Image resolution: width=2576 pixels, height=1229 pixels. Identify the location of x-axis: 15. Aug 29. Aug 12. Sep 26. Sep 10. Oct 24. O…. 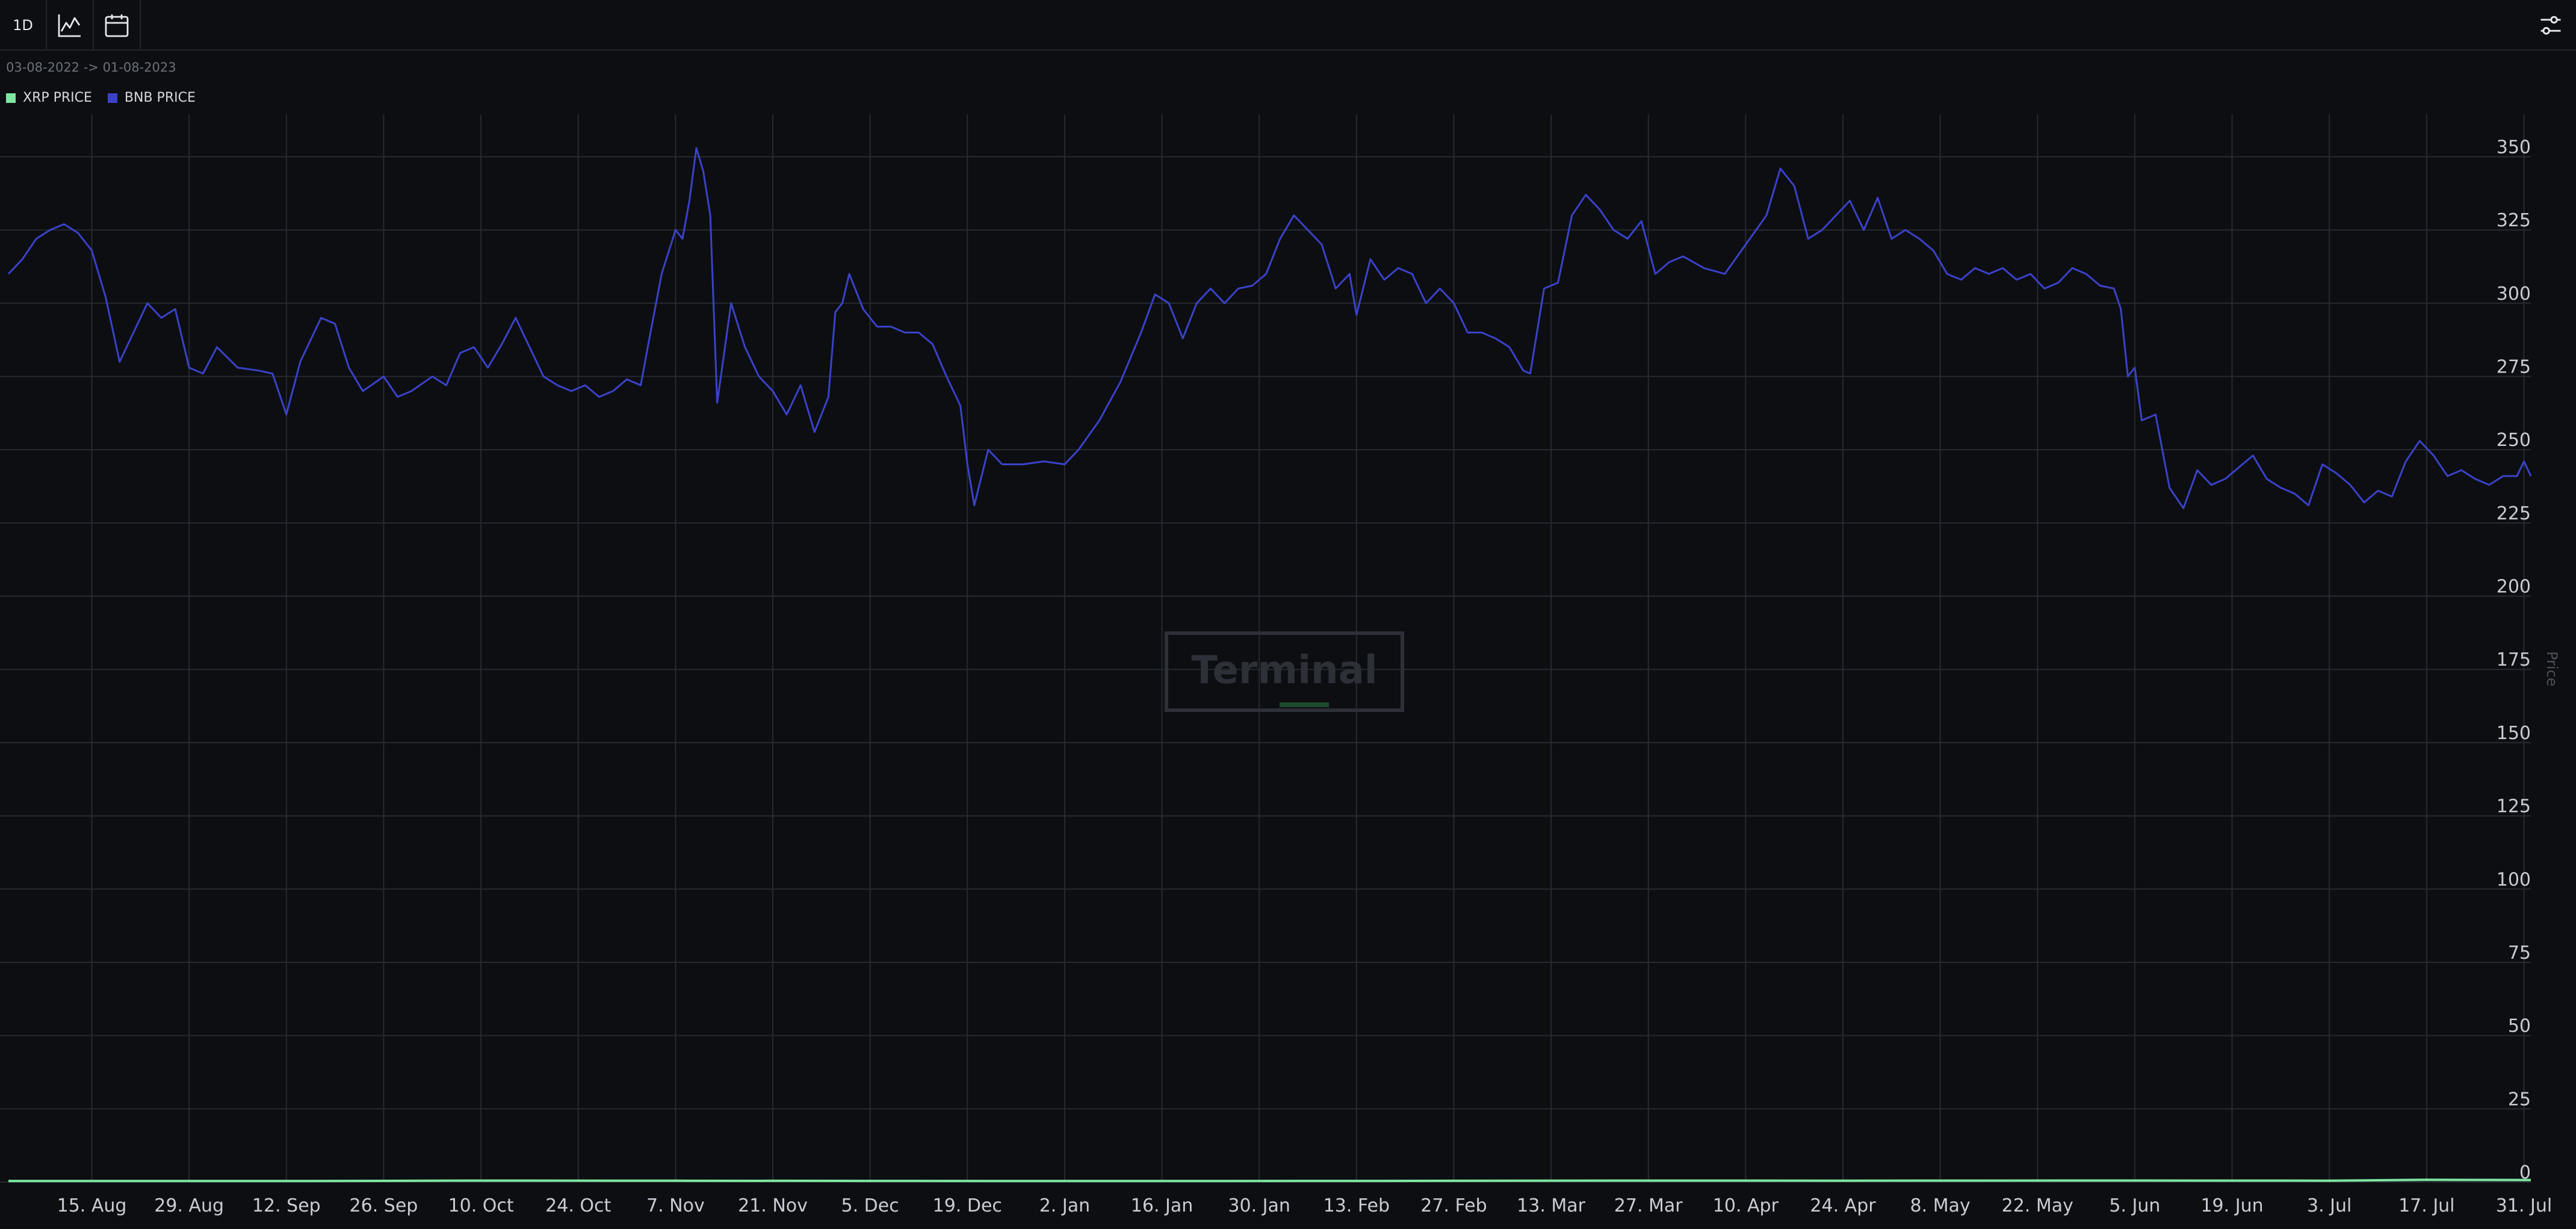
(1305, 1205).